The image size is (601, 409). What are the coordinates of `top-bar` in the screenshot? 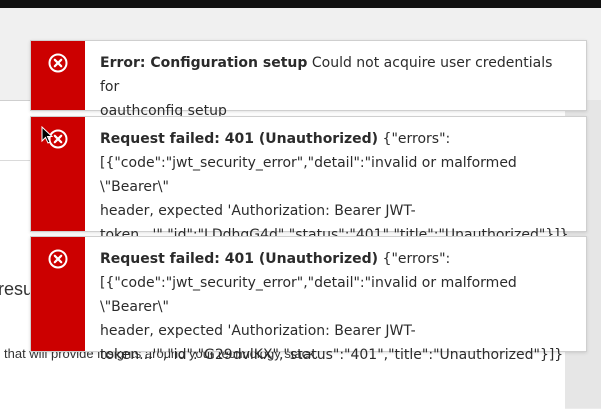 It's located at (300, 4).